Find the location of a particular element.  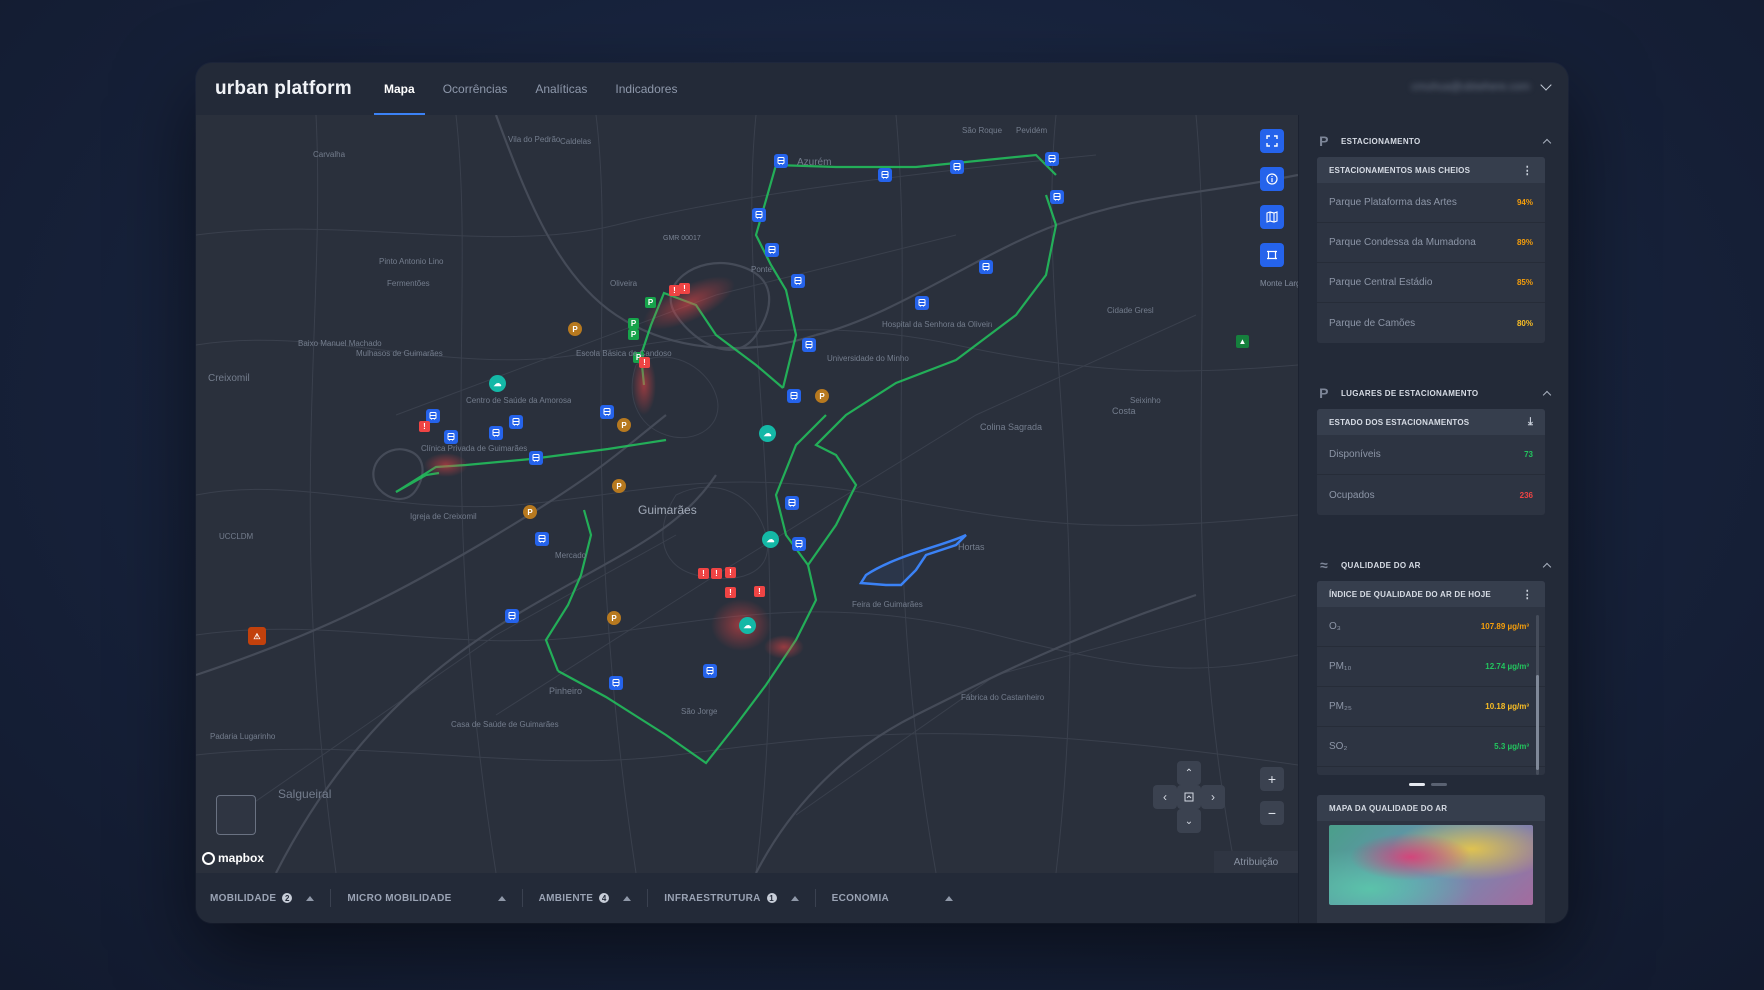

scrollbar-thumb is located at coordinates (1537, 722).